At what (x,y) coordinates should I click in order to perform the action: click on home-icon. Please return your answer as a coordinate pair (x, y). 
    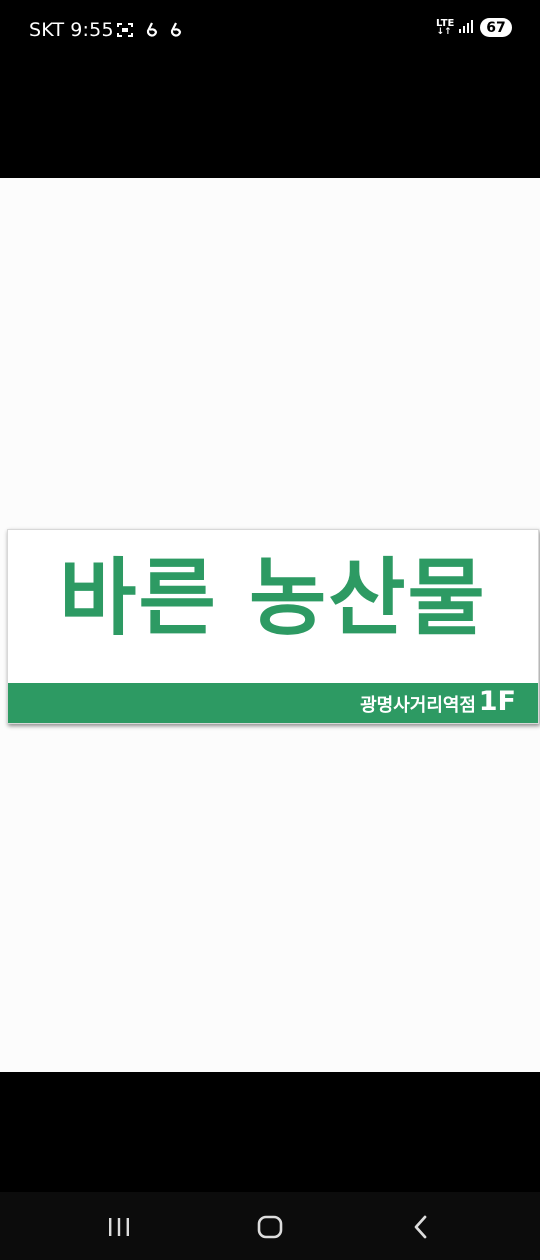
    Looking at the image, I should click on (270, 1227).